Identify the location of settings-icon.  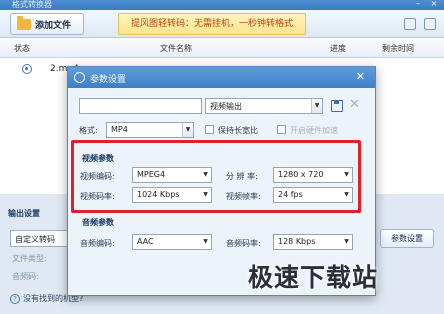
(410, 24).